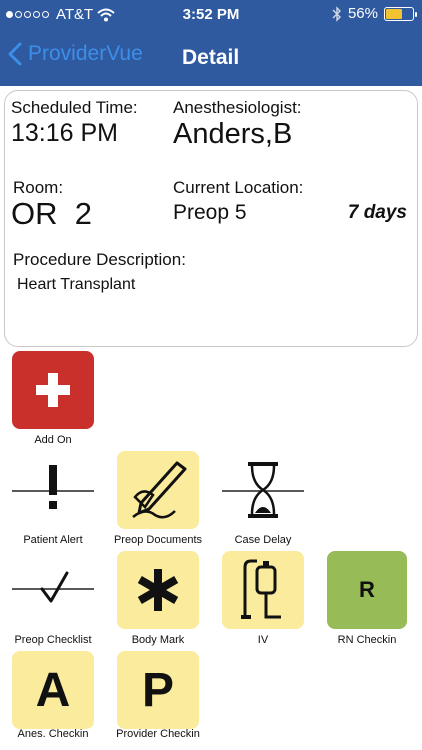 This screenshot has width=422, height=750. Describe the element at coordinates (53, 734) in the screenshot. I see `anes-checkin-label: Anes. Checkin` at that location.